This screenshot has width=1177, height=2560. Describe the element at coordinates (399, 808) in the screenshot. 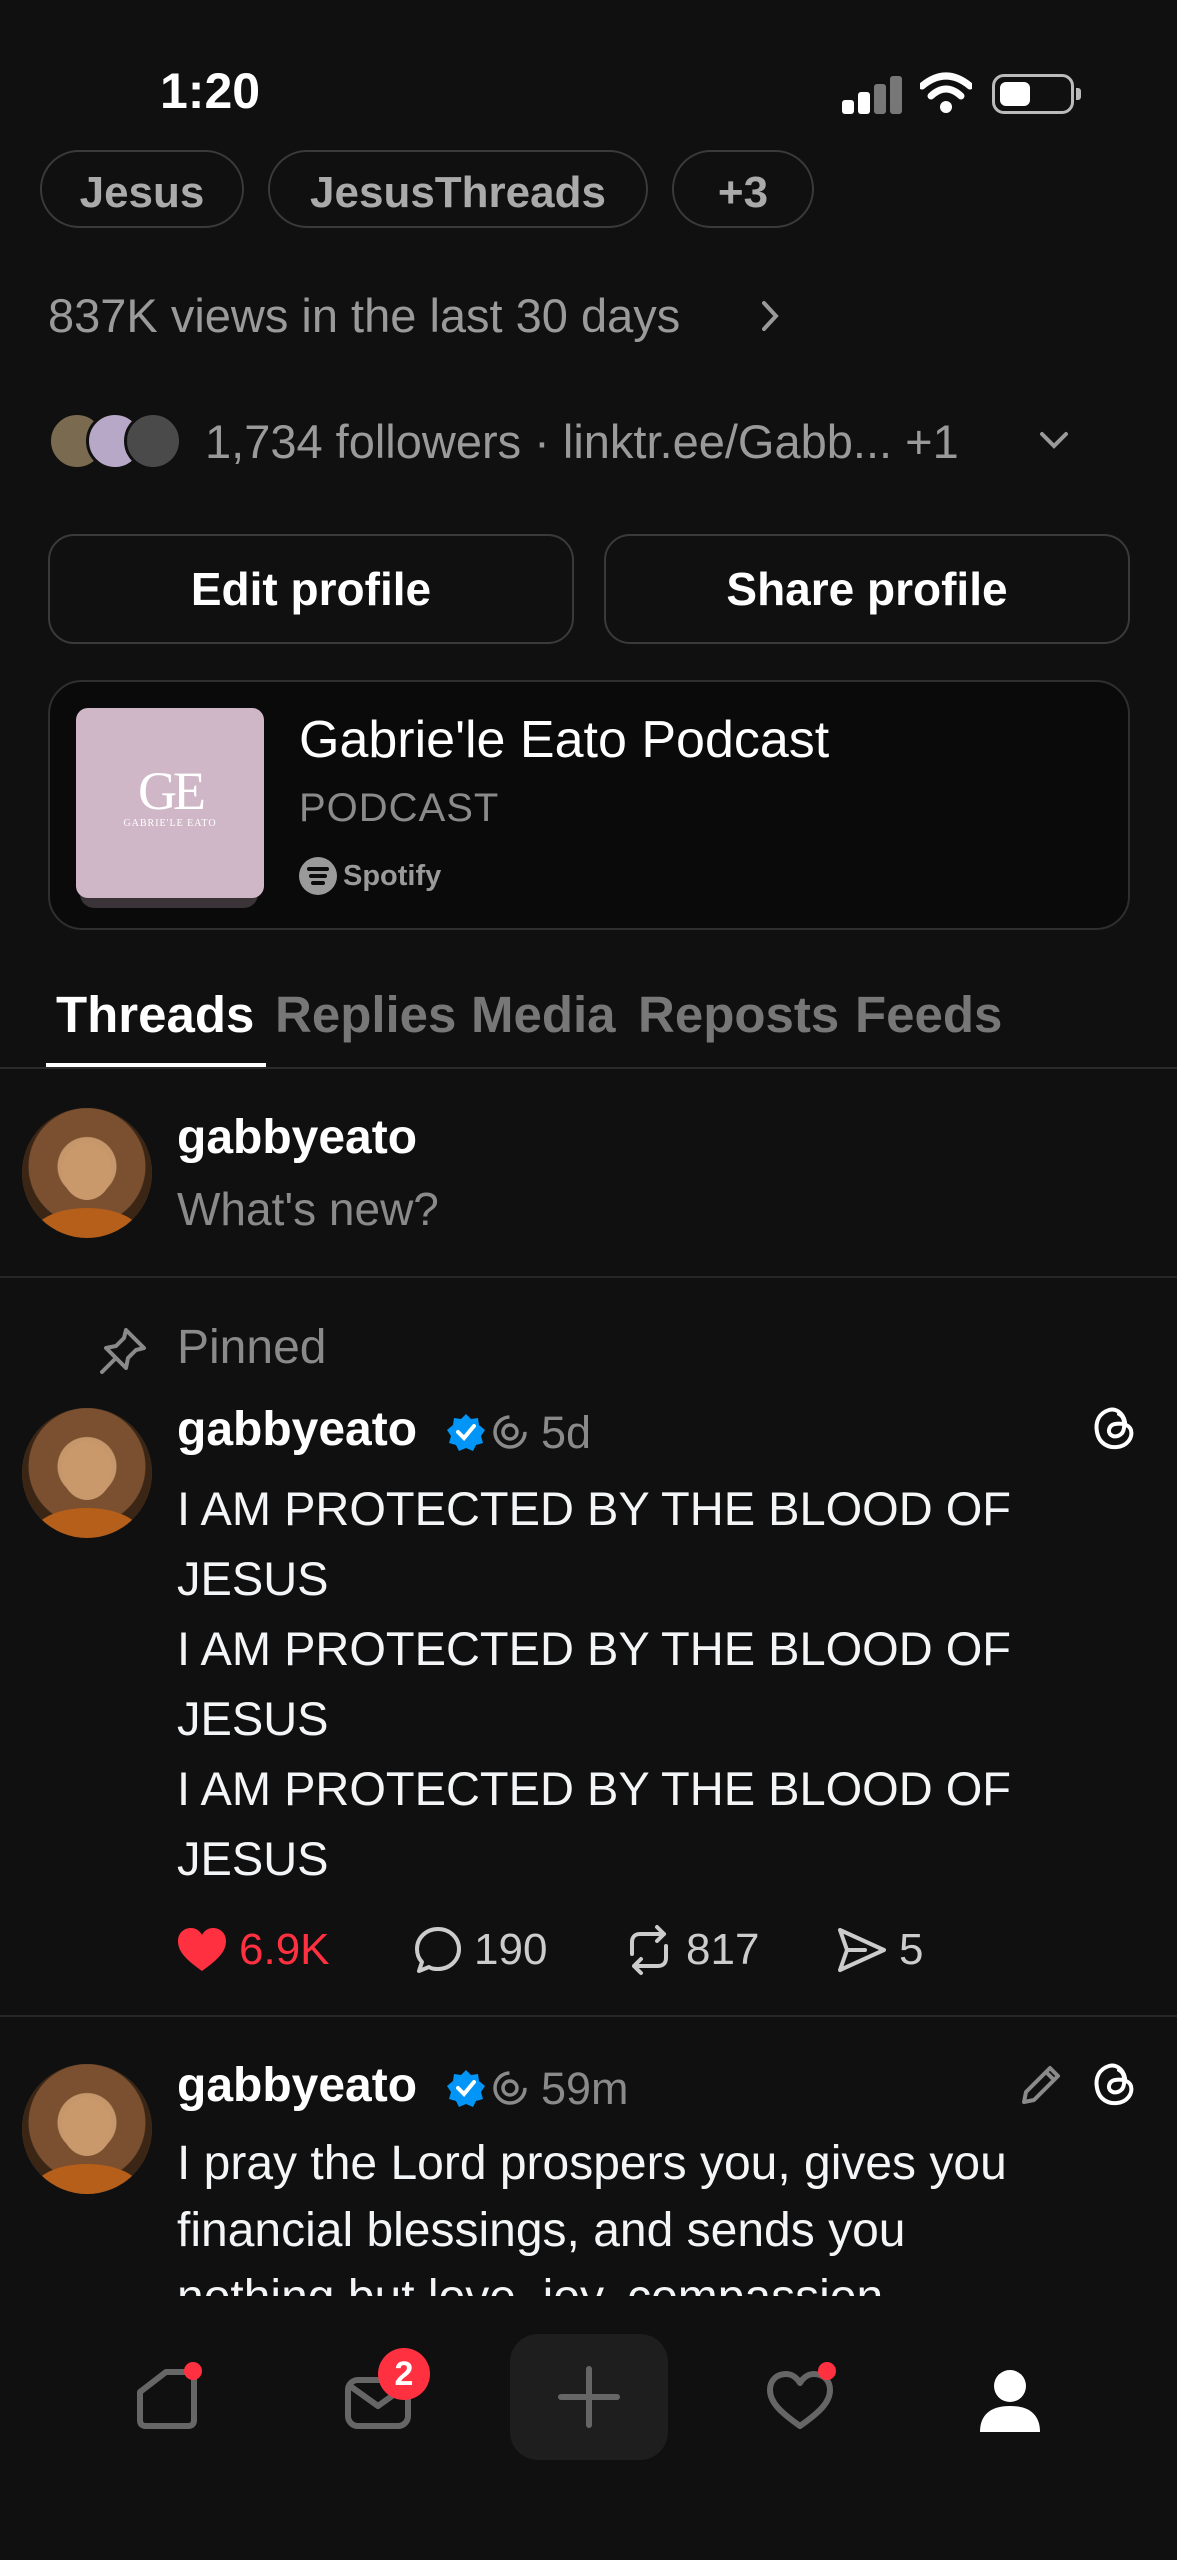

I see `podcast-type: PODCAST` at that location.